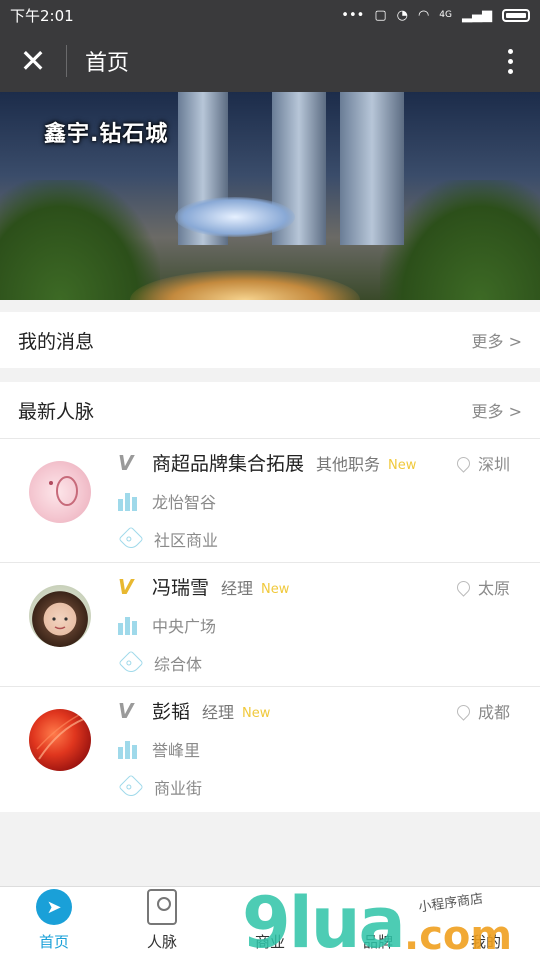 The height and width of the screenshot is (960, 540). I want to click on contact-card-icon, so click(162, 907).